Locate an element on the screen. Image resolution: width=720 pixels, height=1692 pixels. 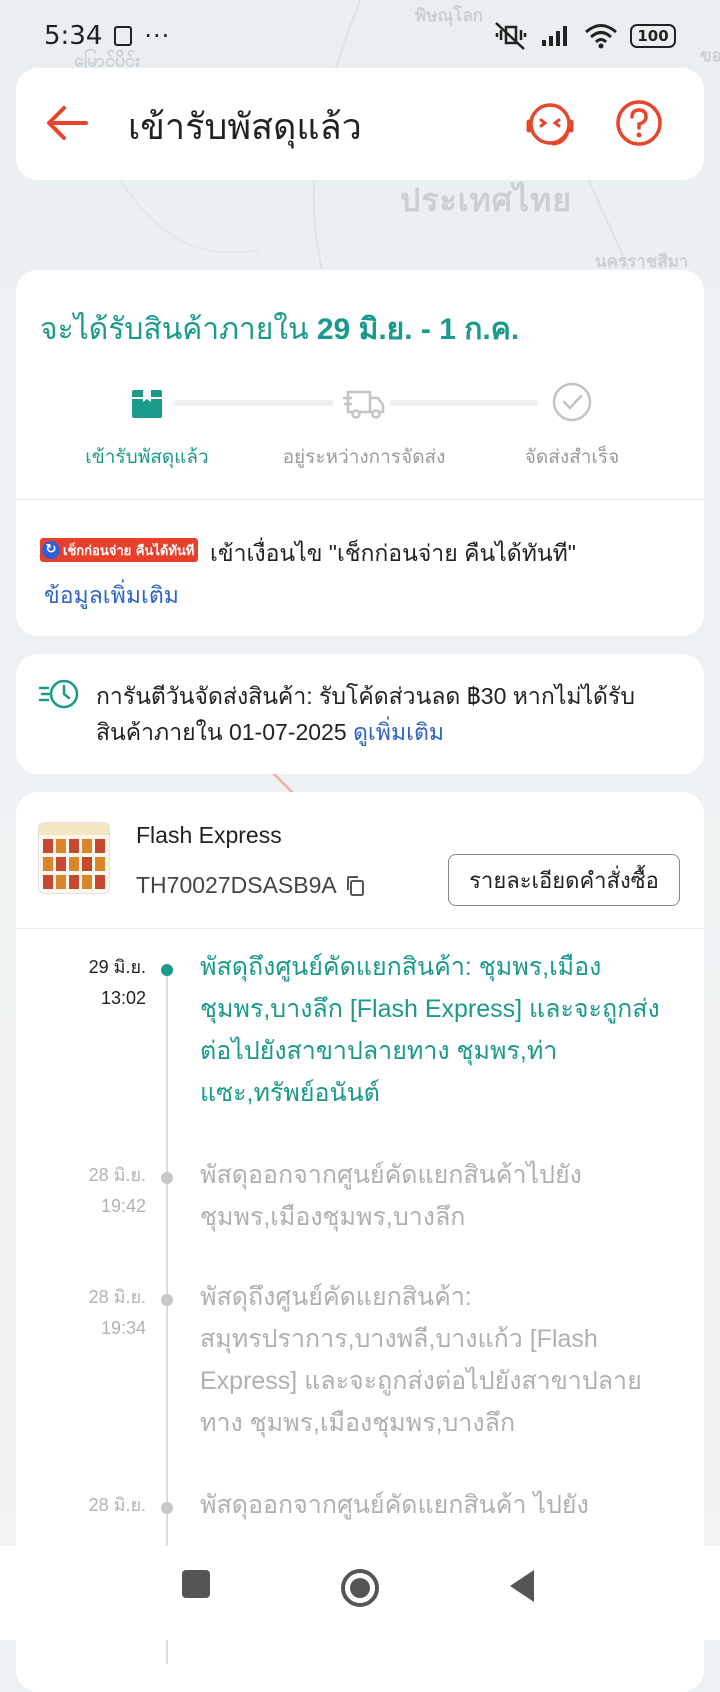
screenshot-notification-icon is located at coordinates (123, 36).